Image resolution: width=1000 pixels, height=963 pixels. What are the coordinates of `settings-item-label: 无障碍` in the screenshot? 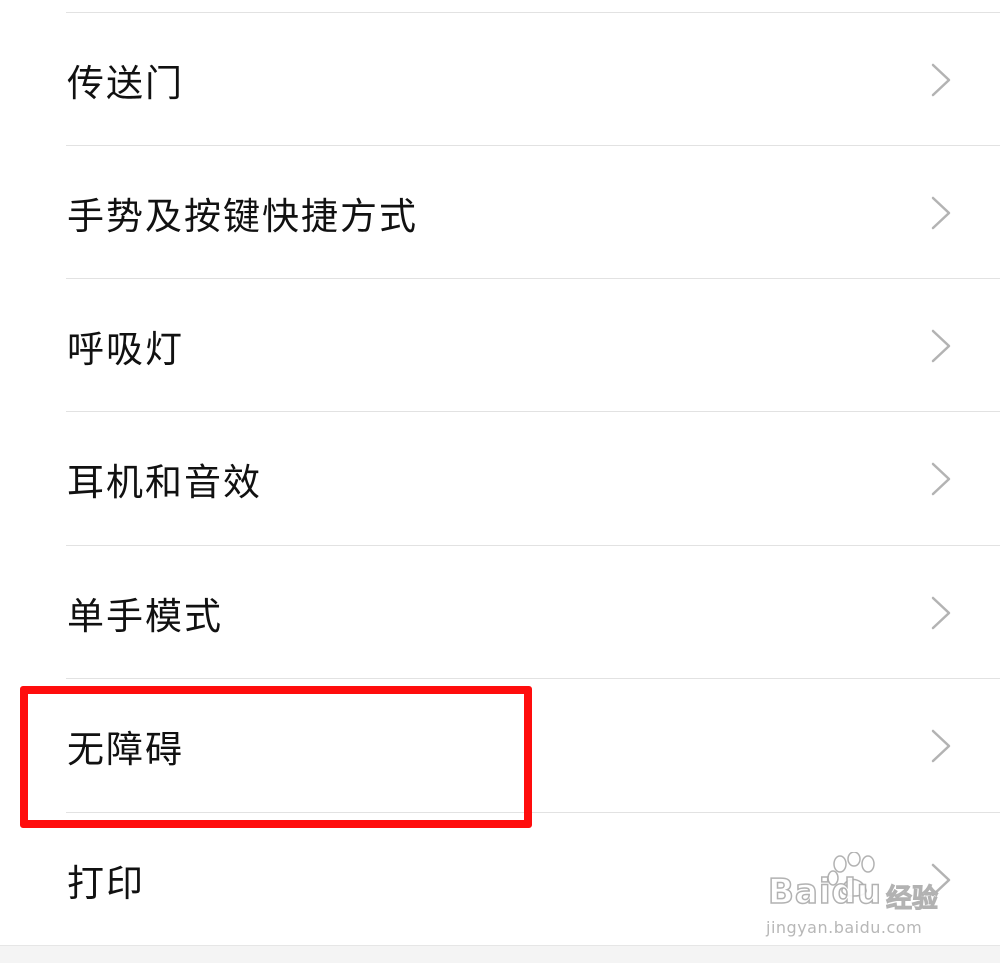 It's located at (125, 749).